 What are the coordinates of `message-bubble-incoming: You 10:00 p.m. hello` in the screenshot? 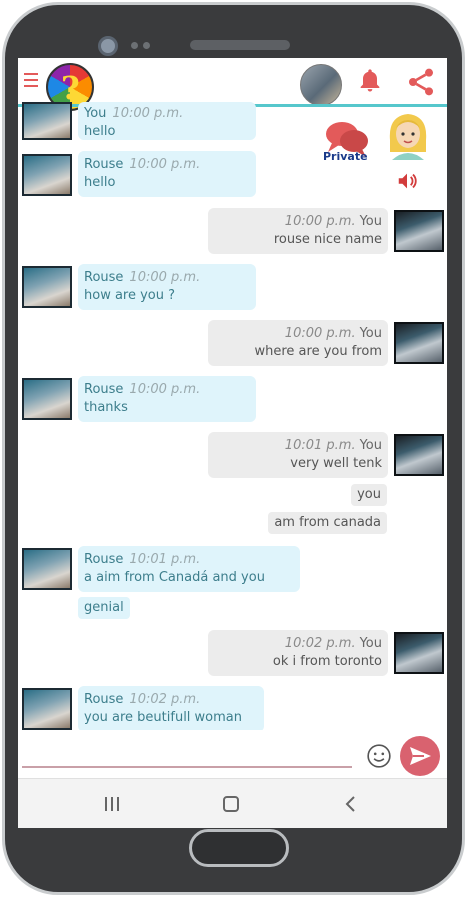 It's located at (167, 121).